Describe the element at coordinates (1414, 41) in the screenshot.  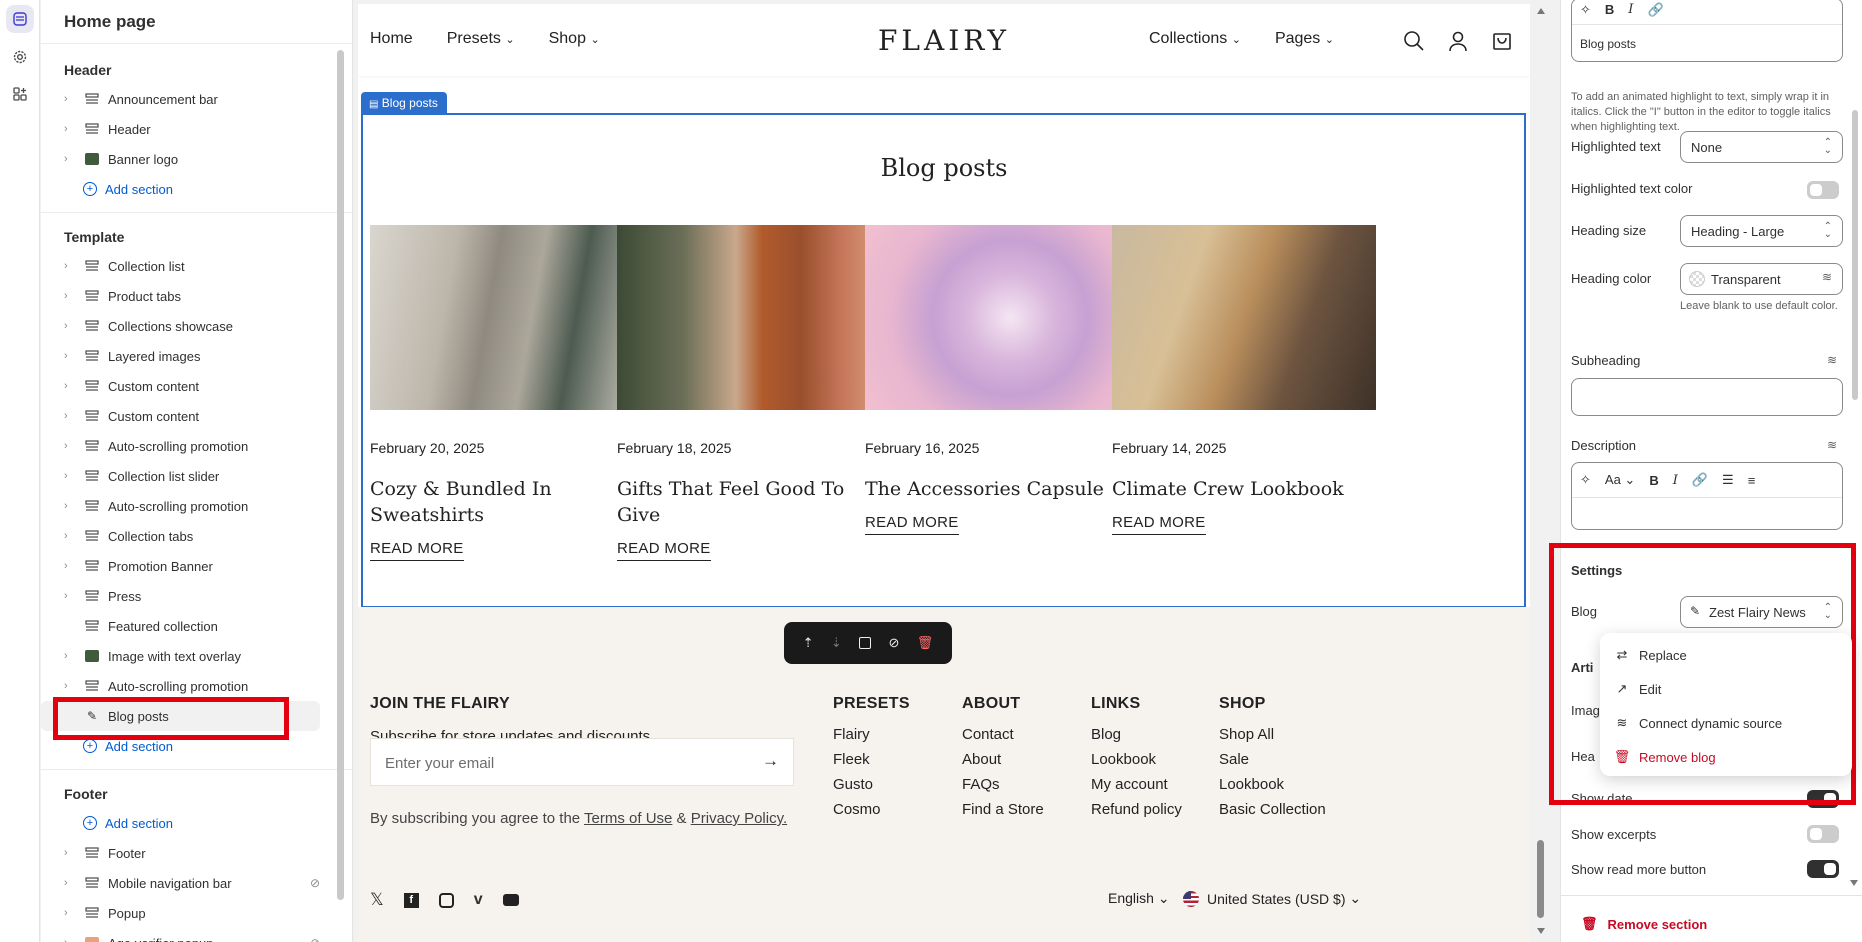
I see `search-icon` at that location.